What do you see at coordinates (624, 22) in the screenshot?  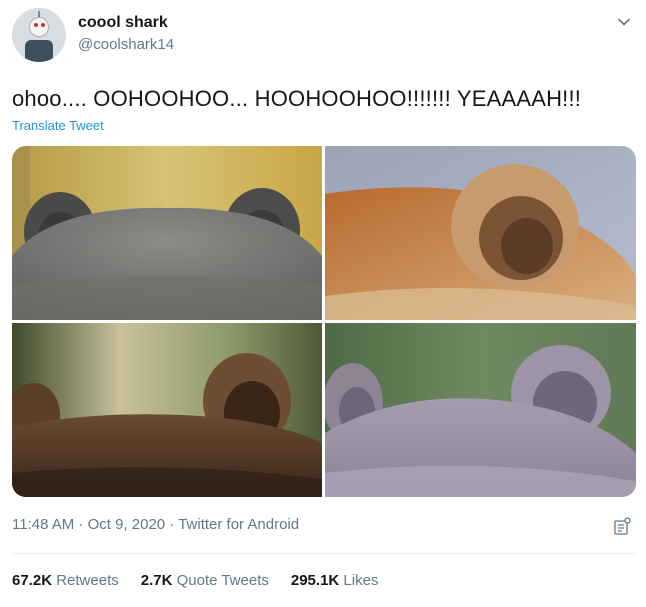 I see `chevron-down-icon` at bounding box center [624, 22].